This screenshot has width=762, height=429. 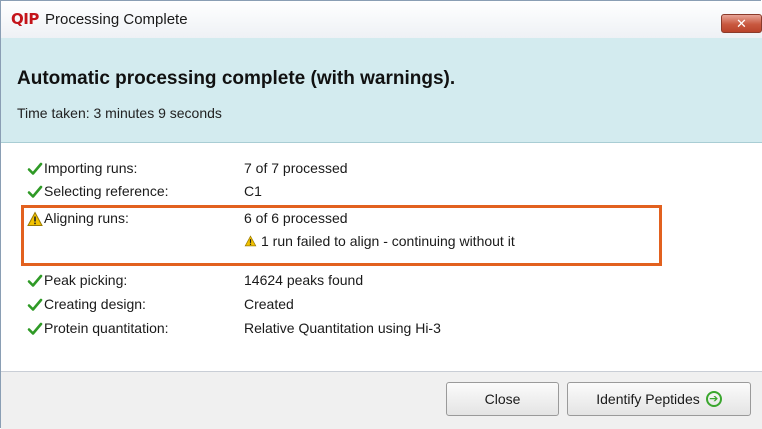 What do you see at coordinates (341, 235) in the screenshot?
I see `warning-highlight-box` at bounding box center [341, 235].